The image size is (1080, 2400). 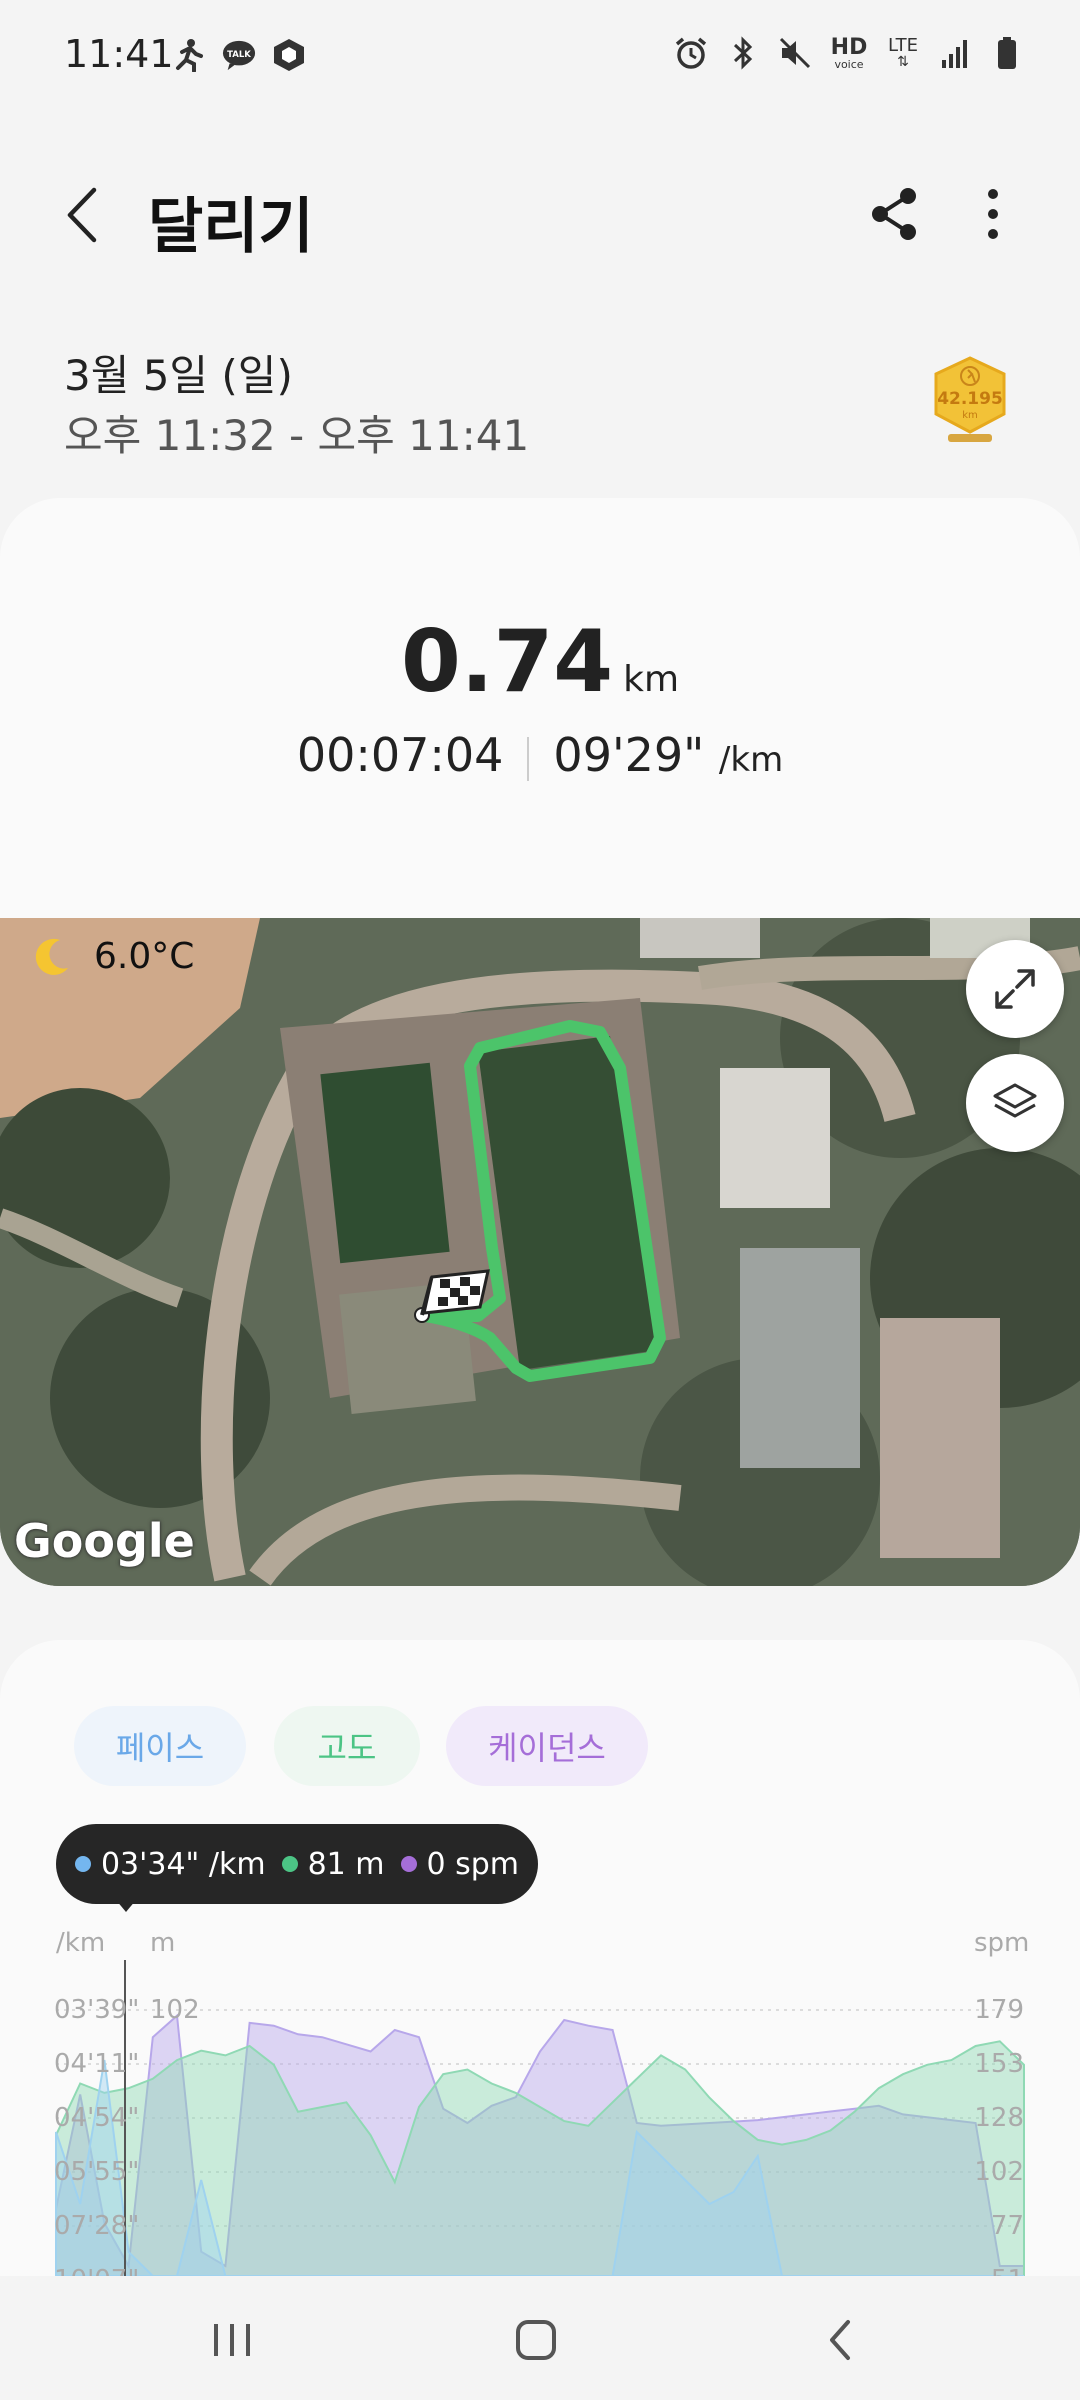 What do you see at coordinates (163, 1943) in the screenshot?
I see `altitude-axis-unit: m` at bounding box center [163, 1943].